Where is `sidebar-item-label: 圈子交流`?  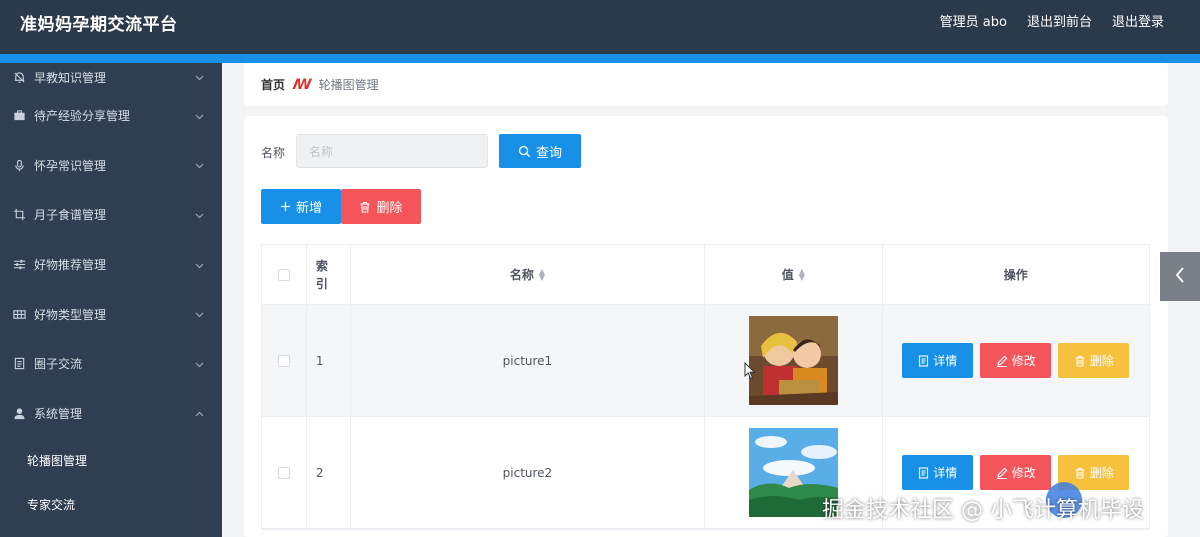 sidebar-item-label: 圈子交流 is located at coordinates (58, 364).